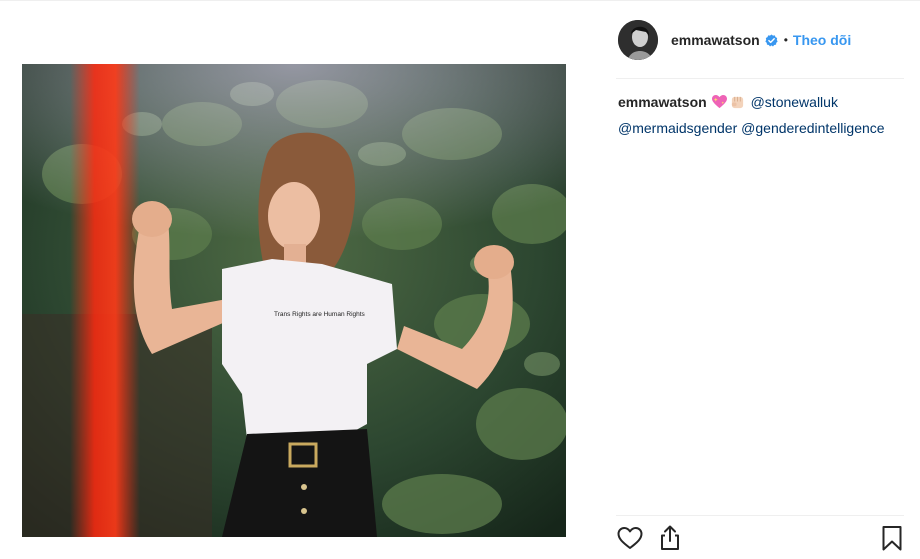  Describe the element at coordinates (771, 39) in the screenshot. I see `verified-badge-icon` at that location.